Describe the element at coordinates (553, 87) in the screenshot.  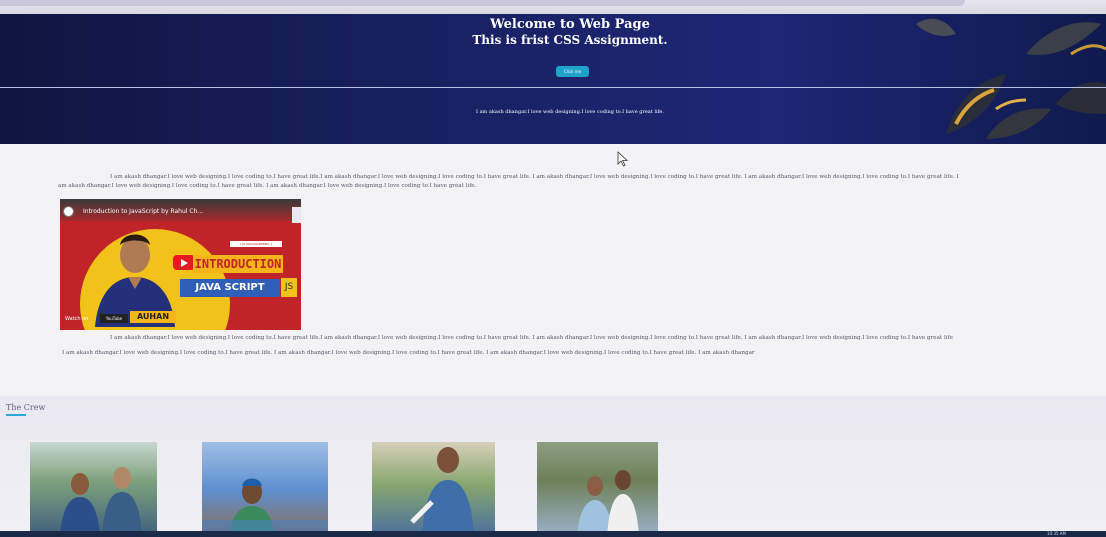
I see `hero-divider` at that location.